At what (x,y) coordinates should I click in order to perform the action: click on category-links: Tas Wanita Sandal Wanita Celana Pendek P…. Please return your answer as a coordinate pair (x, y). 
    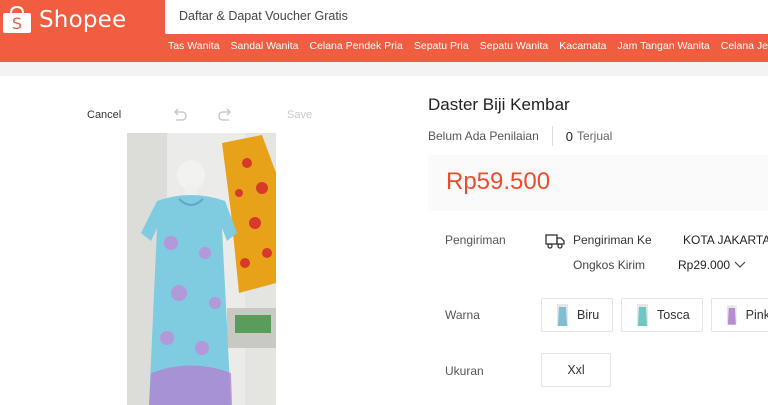
    Looking at the image, I should click on (468, 46).